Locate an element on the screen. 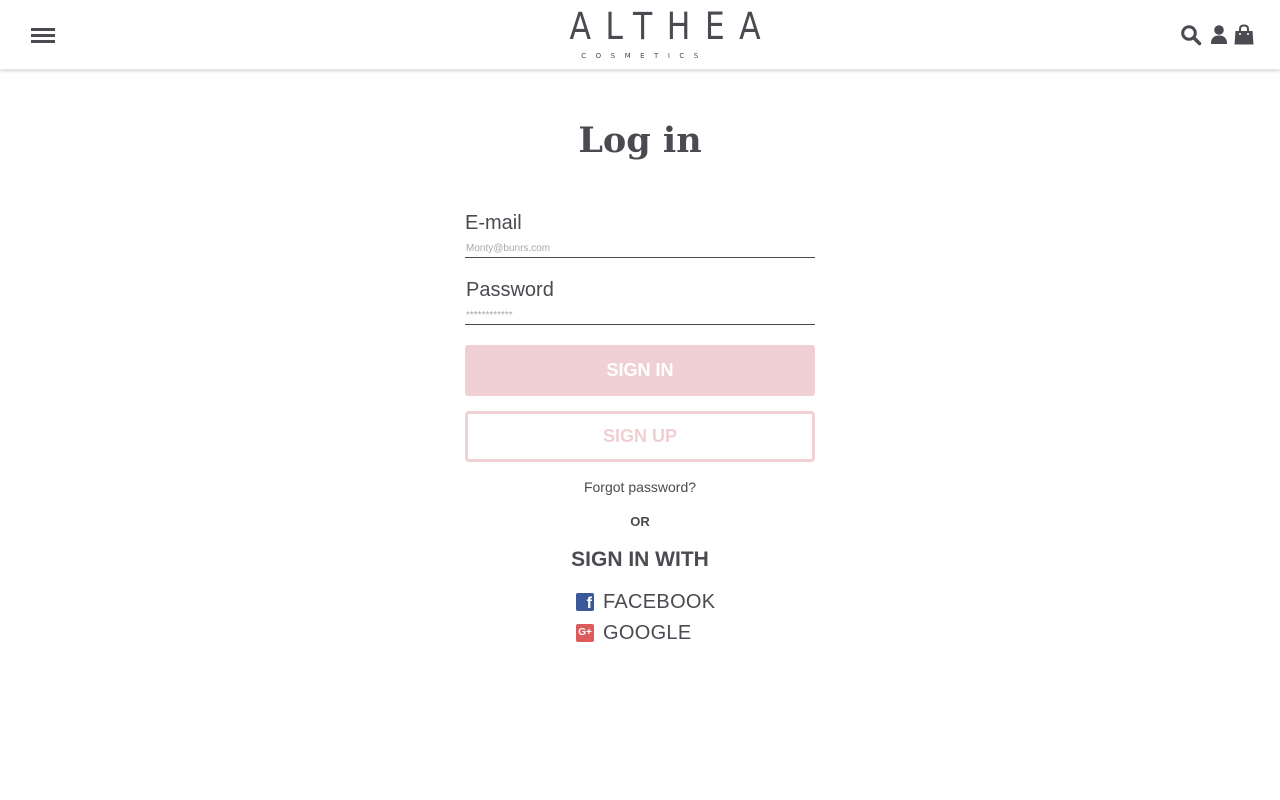  logo-wordmark: ALTHEA is located at coordinates (672, 26).